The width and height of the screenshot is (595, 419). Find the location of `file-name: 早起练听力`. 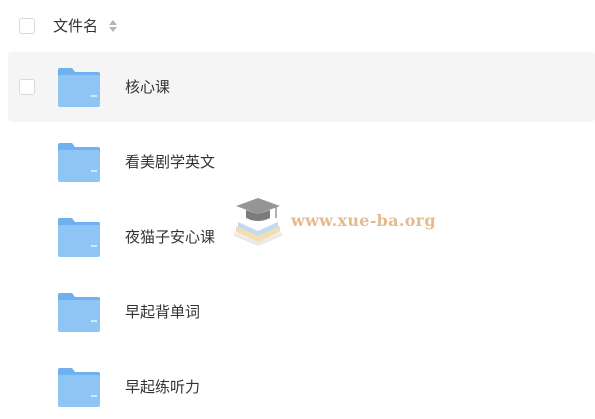

file-name: 早起练听力 is located at coordinates (162, 387).